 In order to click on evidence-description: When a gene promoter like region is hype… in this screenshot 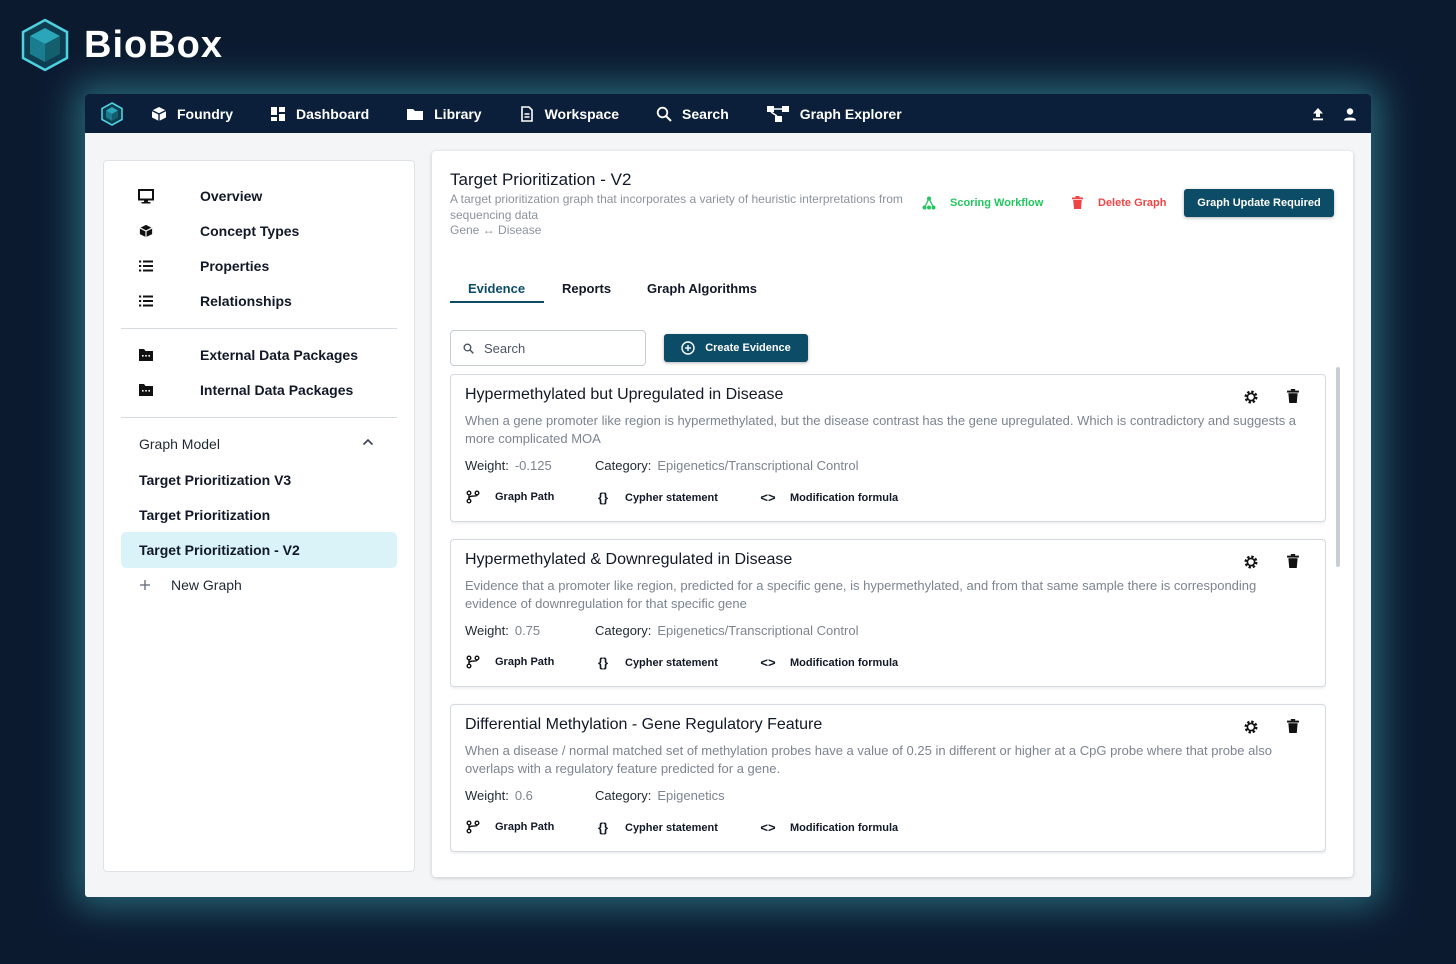, I will do `click(881, 429)`.